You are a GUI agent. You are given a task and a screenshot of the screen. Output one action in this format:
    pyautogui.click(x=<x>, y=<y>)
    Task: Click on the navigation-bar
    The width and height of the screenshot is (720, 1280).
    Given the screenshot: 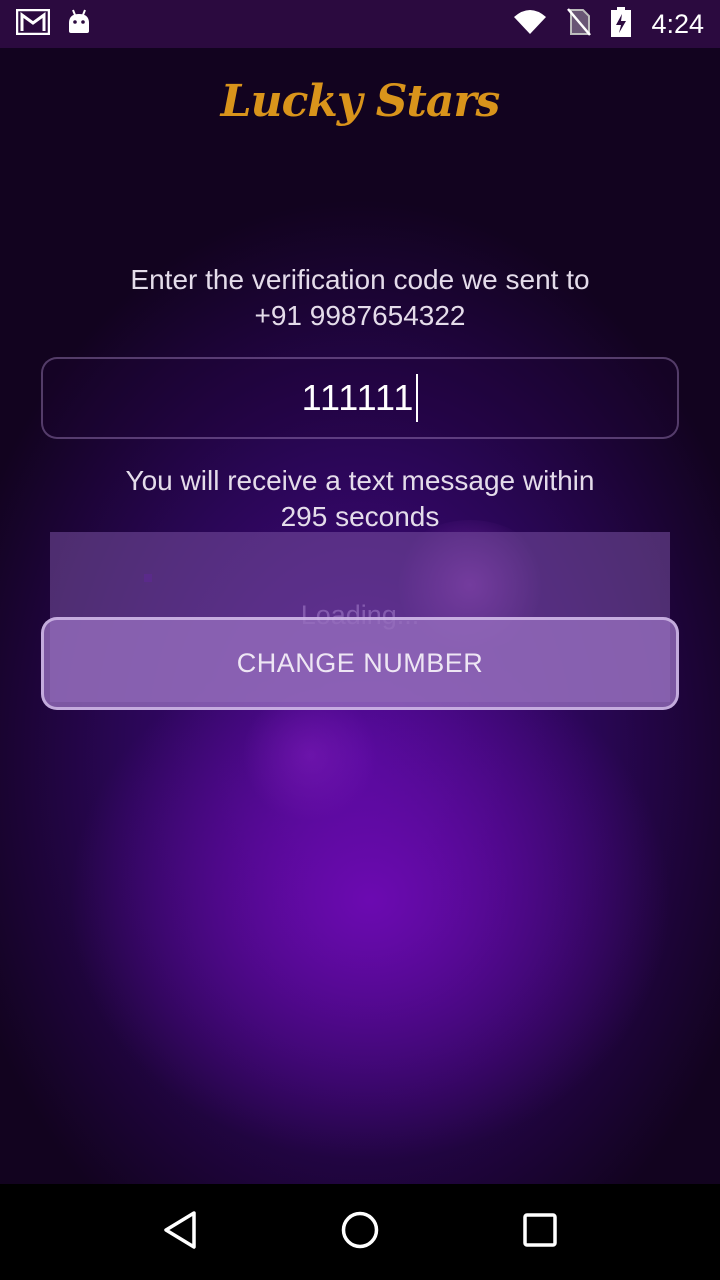 What is the action you would take?
    pyautogui.click(x=360, y=1232)
    